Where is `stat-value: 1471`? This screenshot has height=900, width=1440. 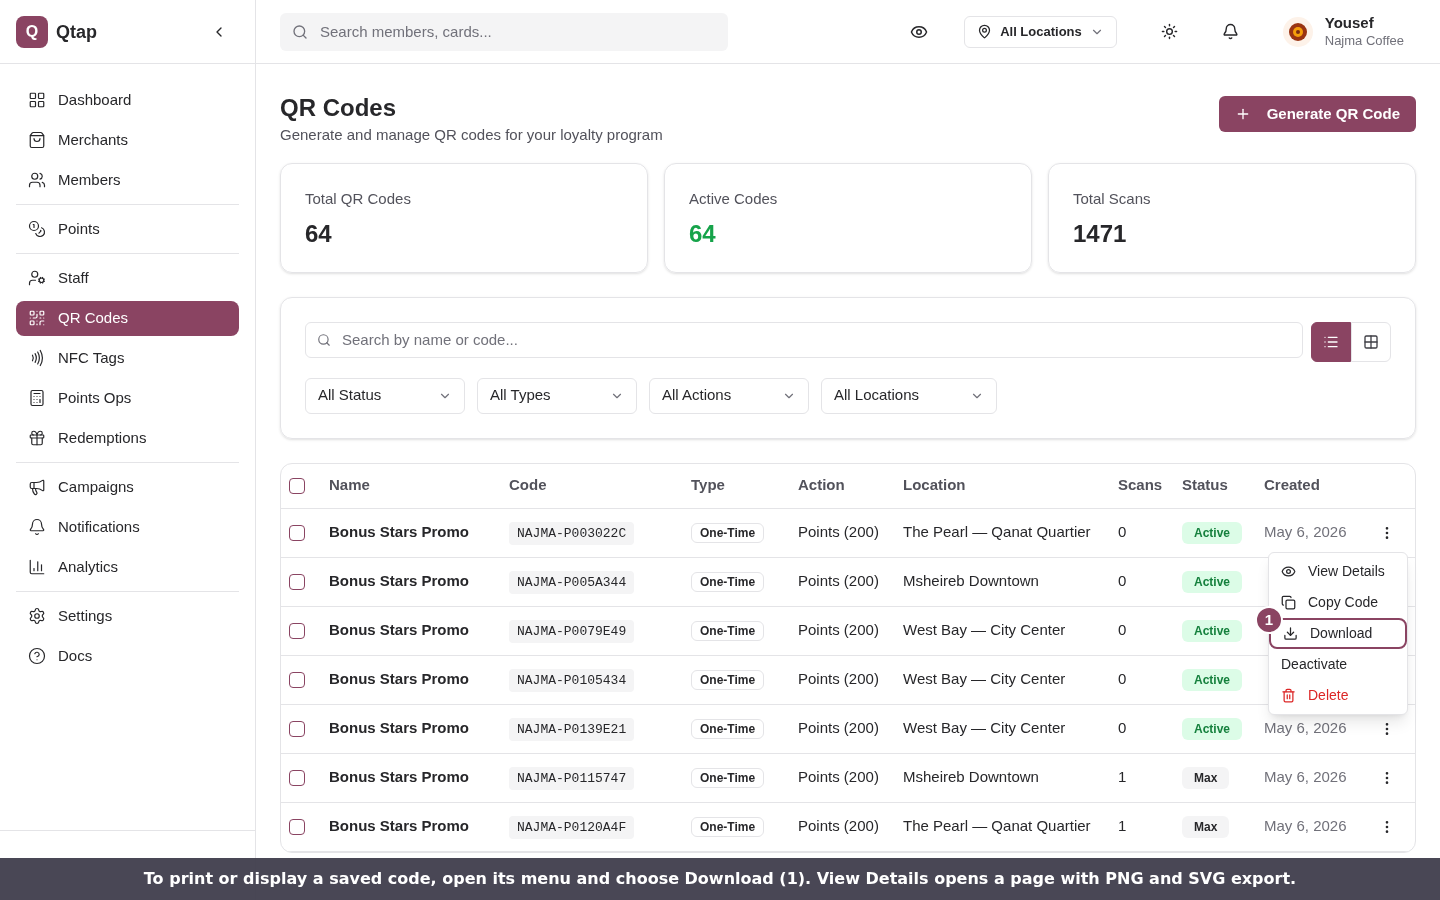
stat-value: 1471 is located at coordinates (1100, 234).